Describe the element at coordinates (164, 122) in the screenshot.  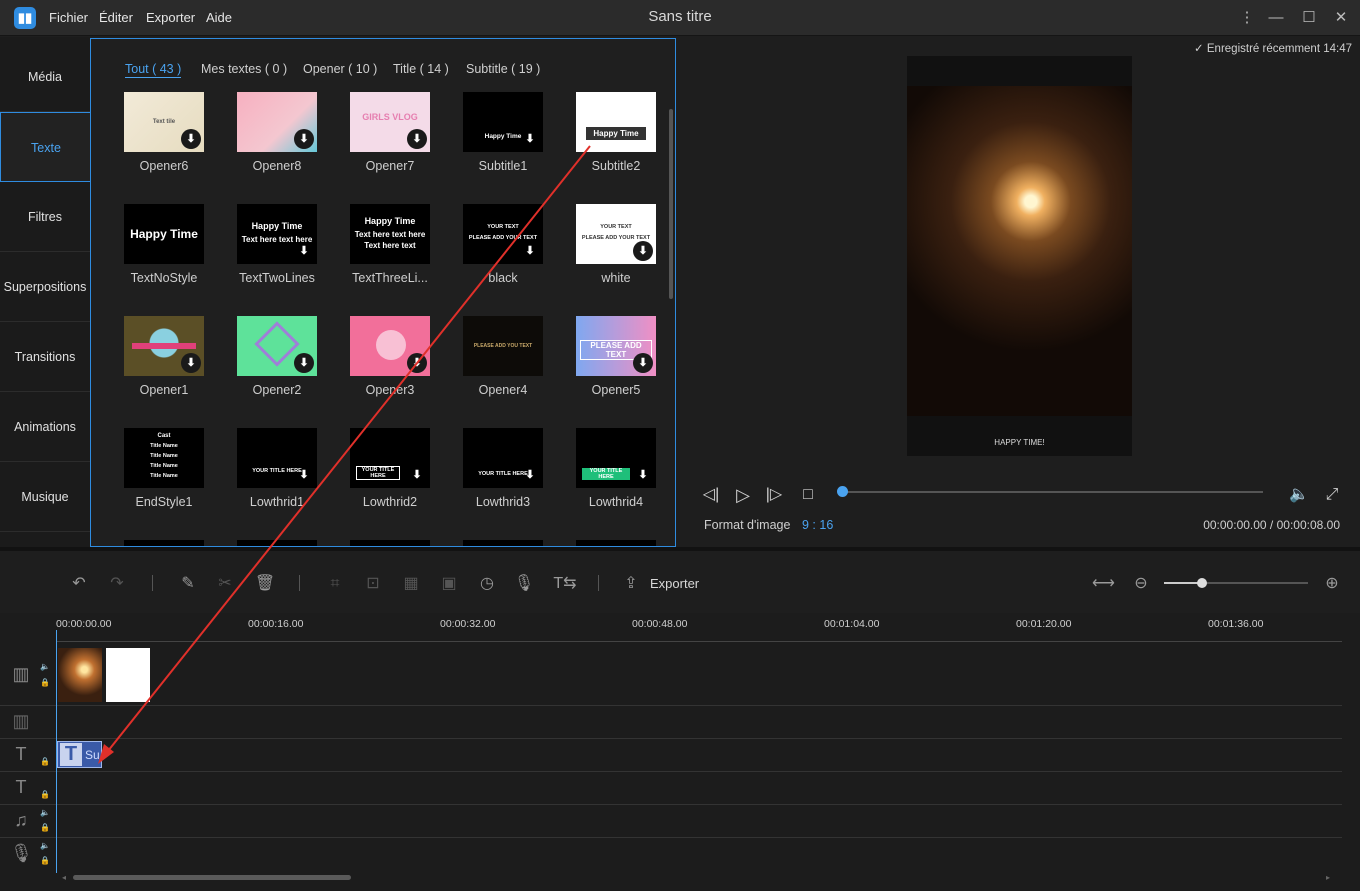
I see `template-tile: Text tile ⬇` at that location.